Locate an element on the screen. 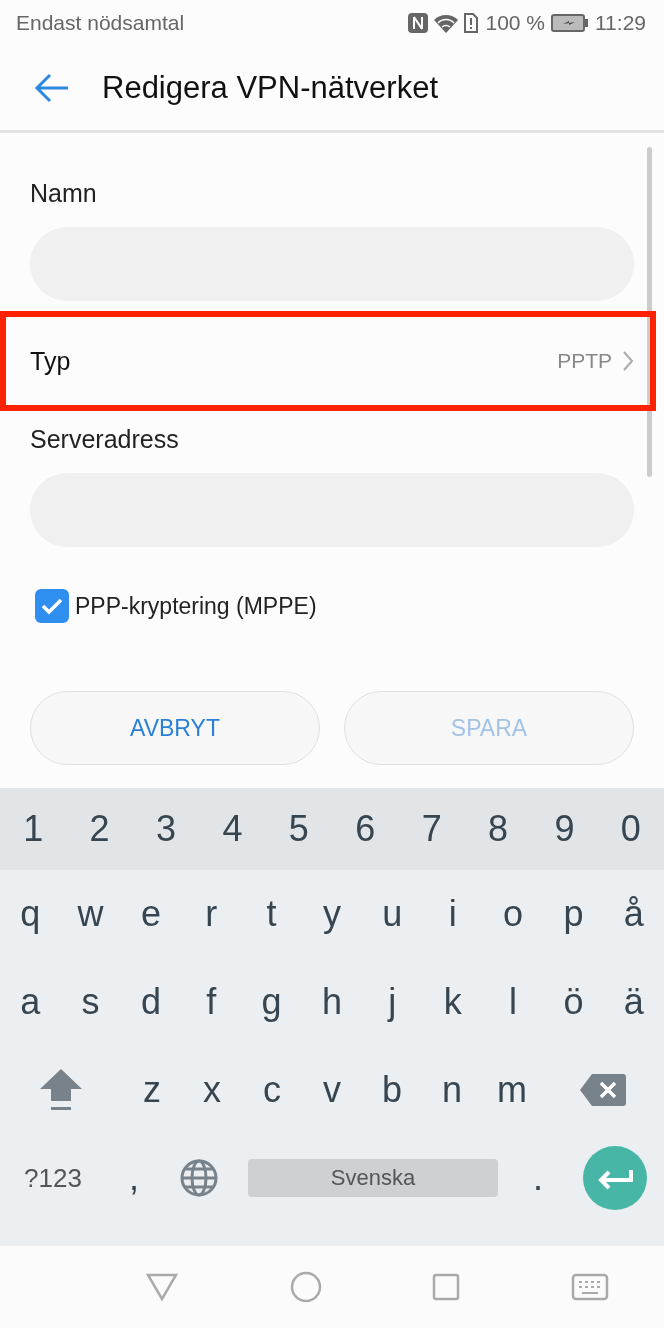  symbols-key: ?123 is located at coordinates (53, 1178).